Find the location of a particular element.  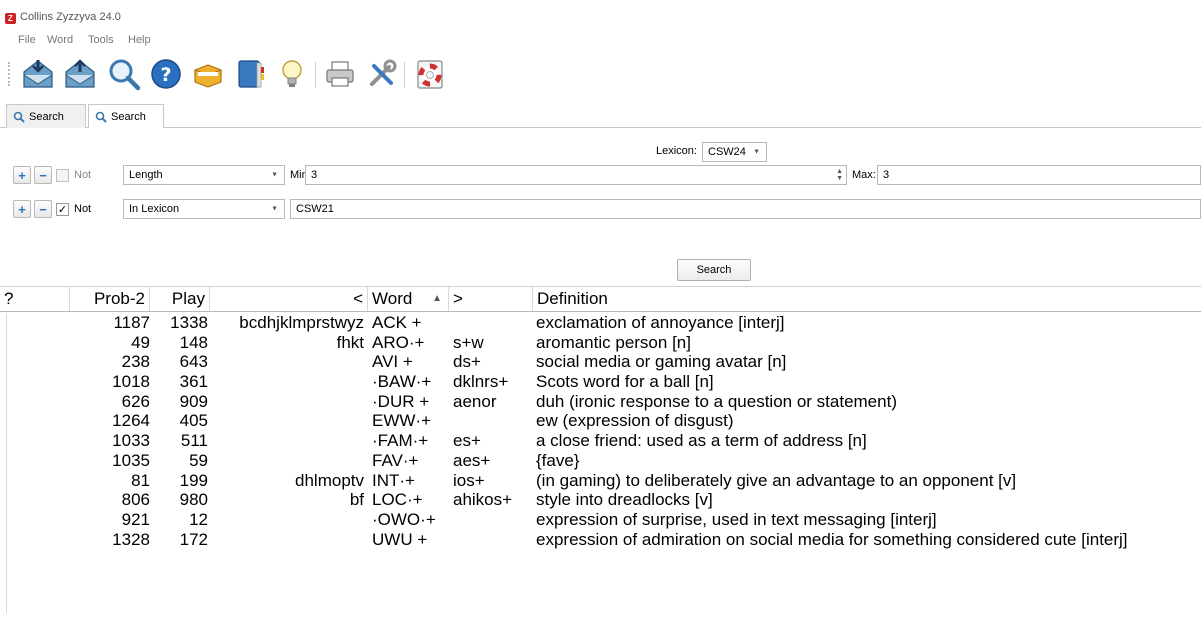

cardbox-icon is located at coordinates (208, 74).